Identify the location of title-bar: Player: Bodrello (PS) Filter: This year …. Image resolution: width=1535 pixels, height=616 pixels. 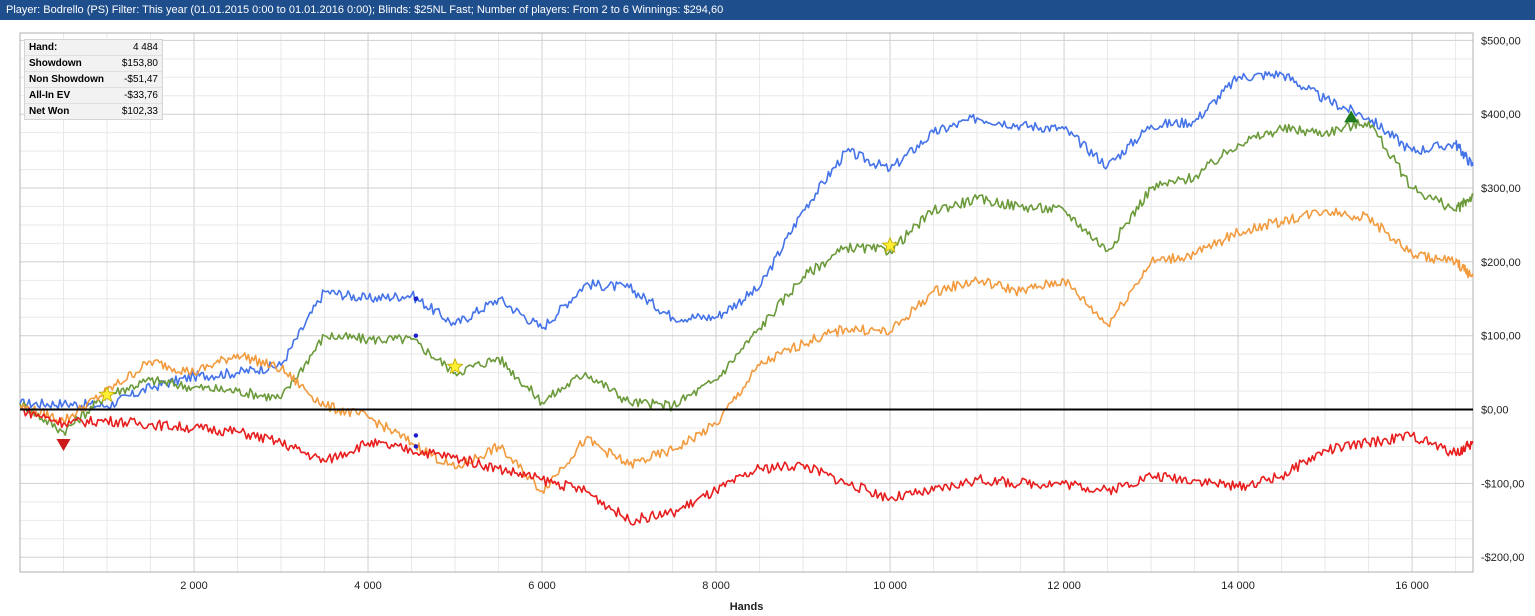
(767, 10).